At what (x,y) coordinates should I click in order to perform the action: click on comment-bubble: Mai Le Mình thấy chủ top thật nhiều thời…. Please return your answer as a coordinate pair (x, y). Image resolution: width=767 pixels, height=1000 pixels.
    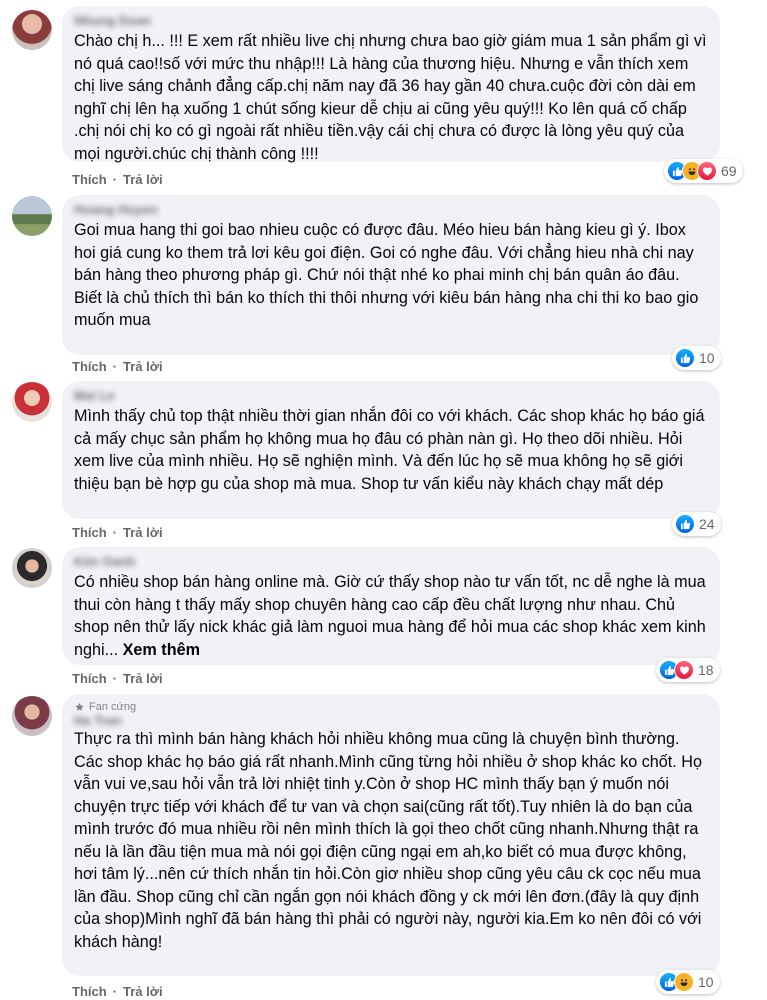
    Looking at the image, I should click on (391, 450).